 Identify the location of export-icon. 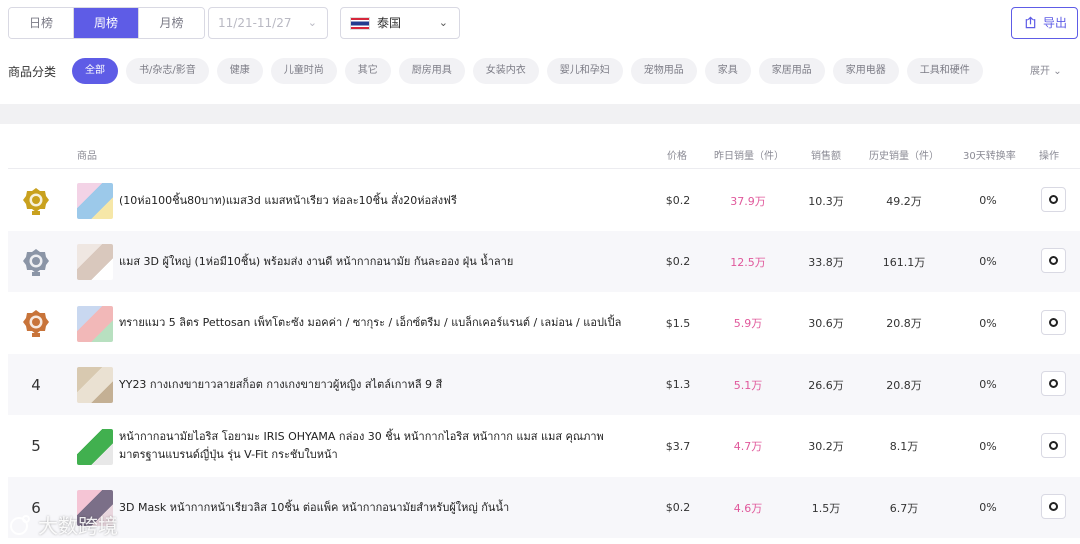
(1030, 22).